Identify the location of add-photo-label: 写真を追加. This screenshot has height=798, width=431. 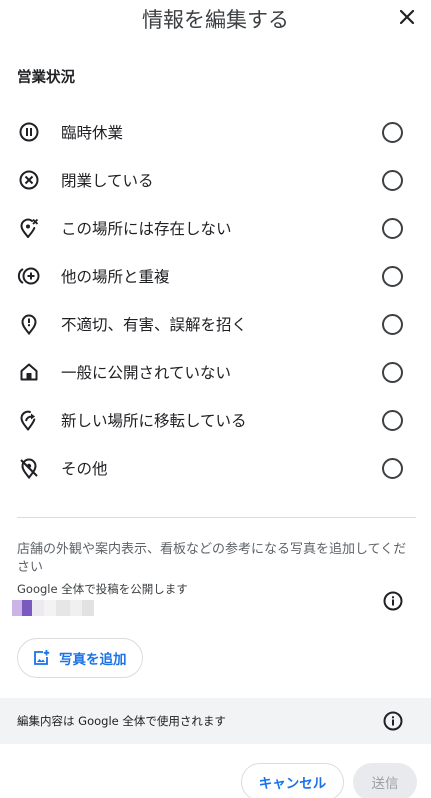
(93, 660).